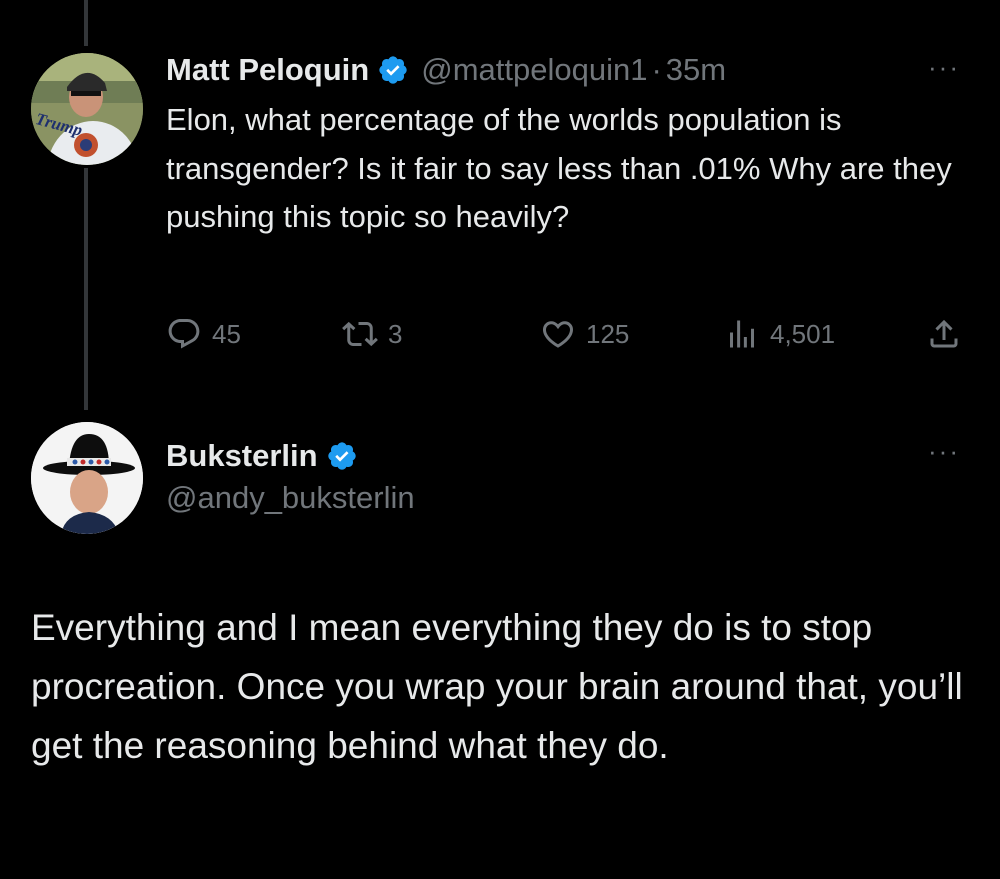 The width and height of the screenshot is (1000, 879). I want to click on share-icon, so click(944, 333).